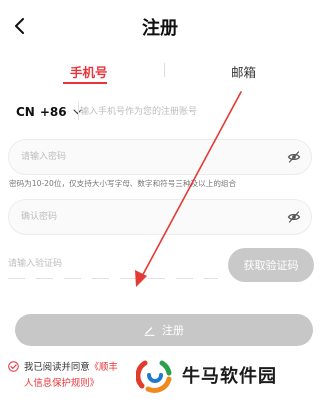  I want to click on country-code-selector: CN +86, so click(49, 112).